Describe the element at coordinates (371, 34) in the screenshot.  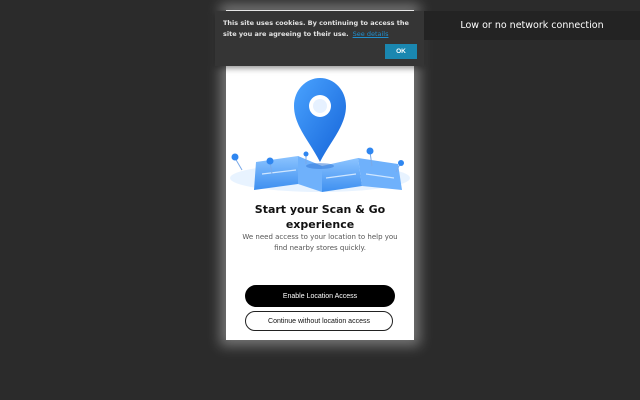
I see `cookie-details-link: See details` at that location.